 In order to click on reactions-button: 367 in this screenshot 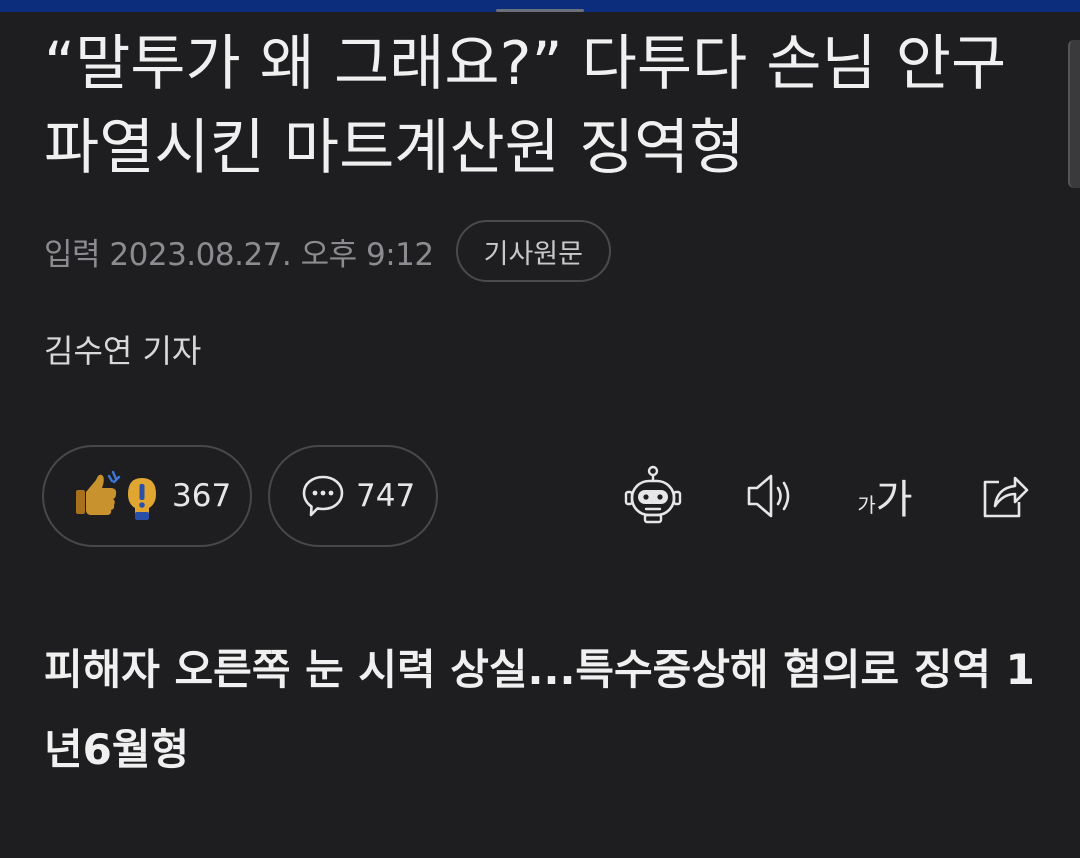, I will do `click(147, 496)`.